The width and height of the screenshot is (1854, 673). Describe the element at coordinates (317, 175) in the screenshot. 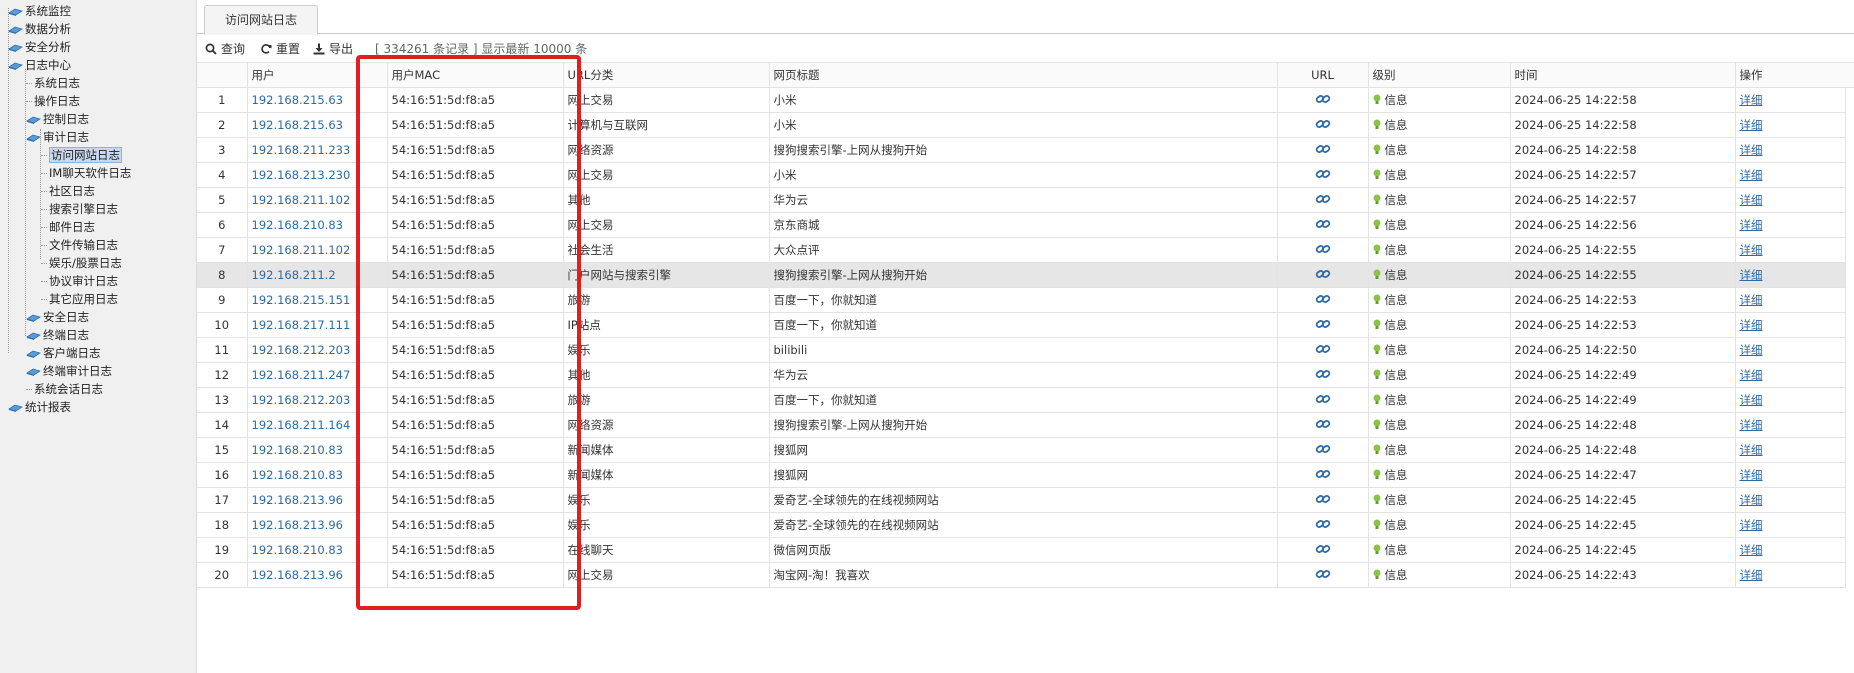

I see `user-ip: 192.168.213.230` at that location.